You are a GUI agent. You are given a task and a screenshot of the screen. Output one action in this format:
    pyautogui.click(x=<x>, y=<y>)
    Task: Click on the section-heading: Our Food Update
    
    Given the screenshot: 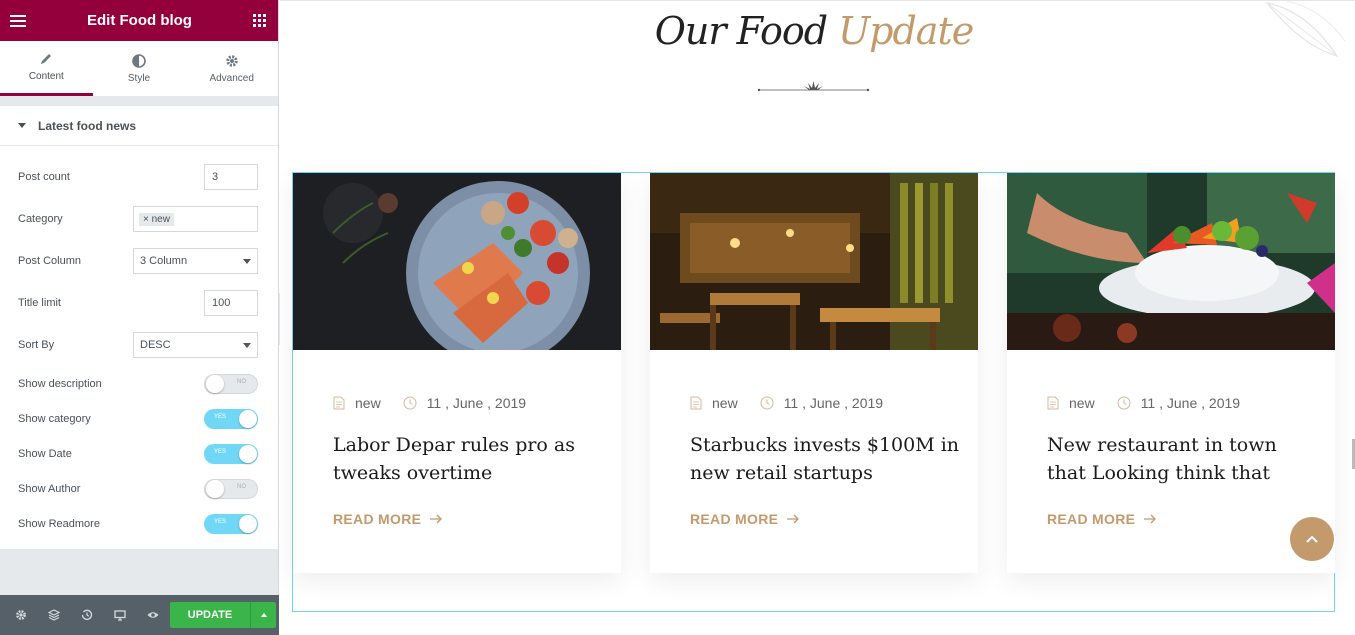 What is the action you would take?
    pyautogui.click(x=814, y=31)
    